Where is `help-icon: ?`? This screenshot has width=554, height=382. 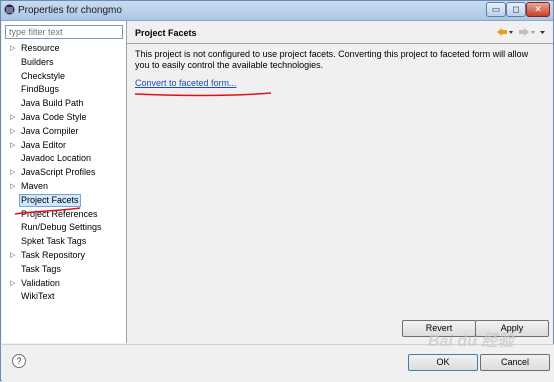 help-icon: ? is located at coordinates (19, 361).